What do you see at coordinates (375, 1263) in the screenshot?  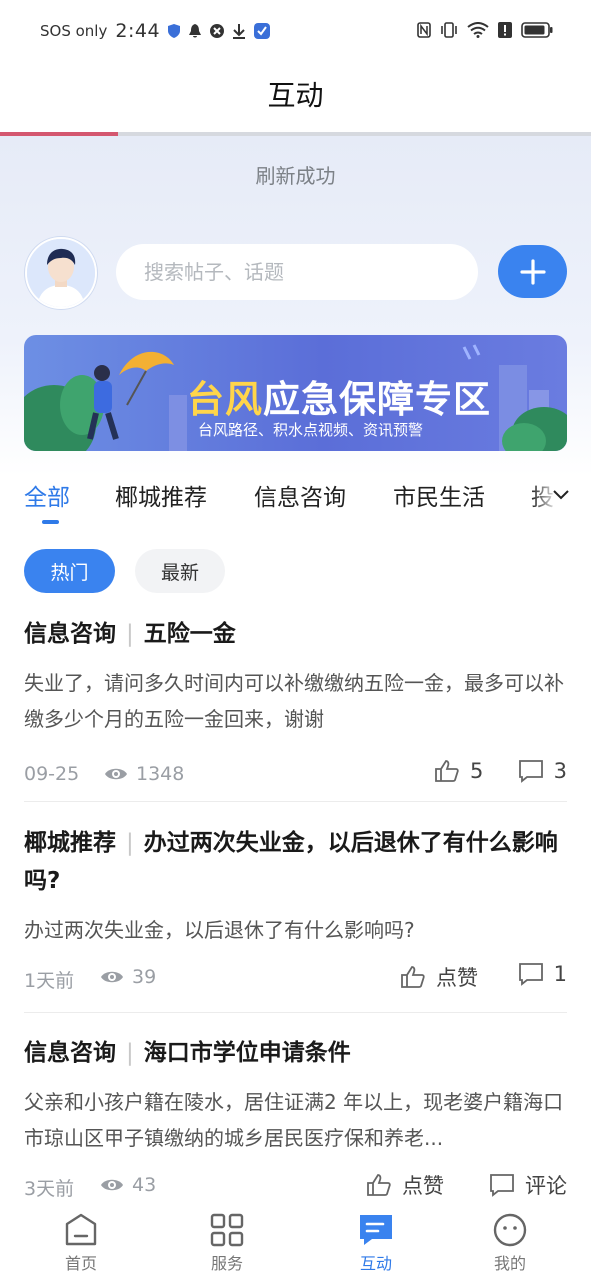 I see `nav-interact-label: 互动` at bounding box center [375, 1263].